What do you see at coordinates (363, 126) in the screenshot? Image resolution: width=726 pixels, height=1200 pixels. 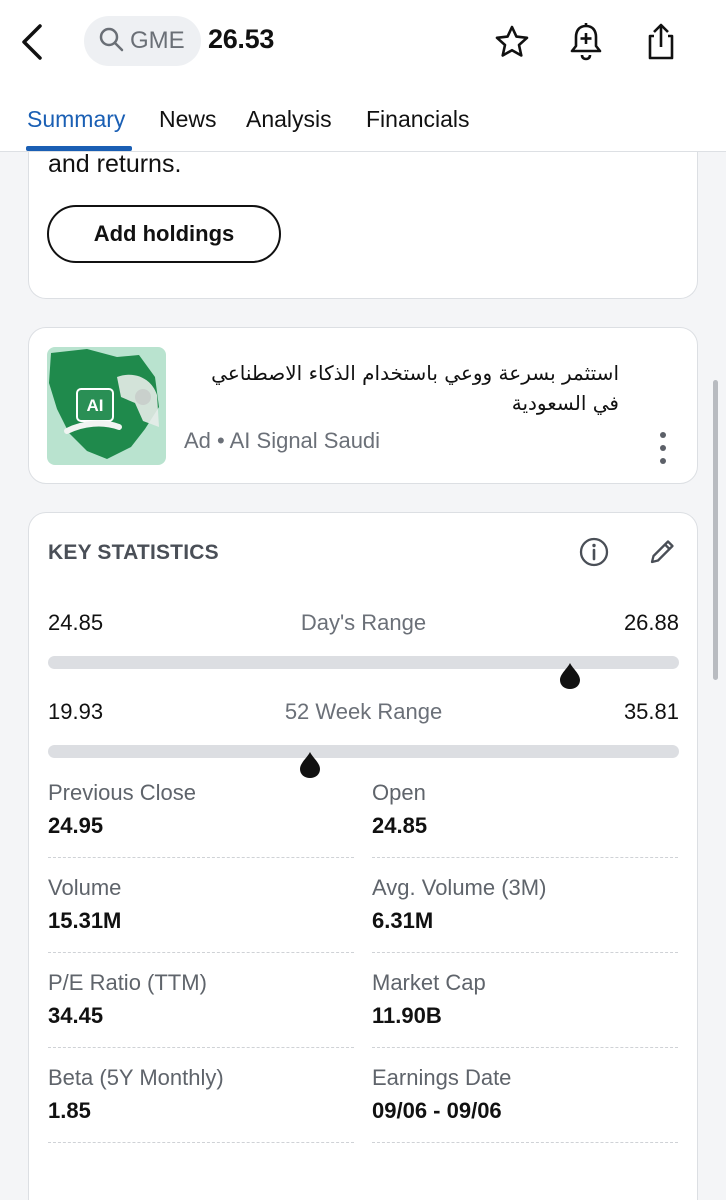 I see `tab-bar: Summary News Analysis Financials` at bounding box center [363, 126].